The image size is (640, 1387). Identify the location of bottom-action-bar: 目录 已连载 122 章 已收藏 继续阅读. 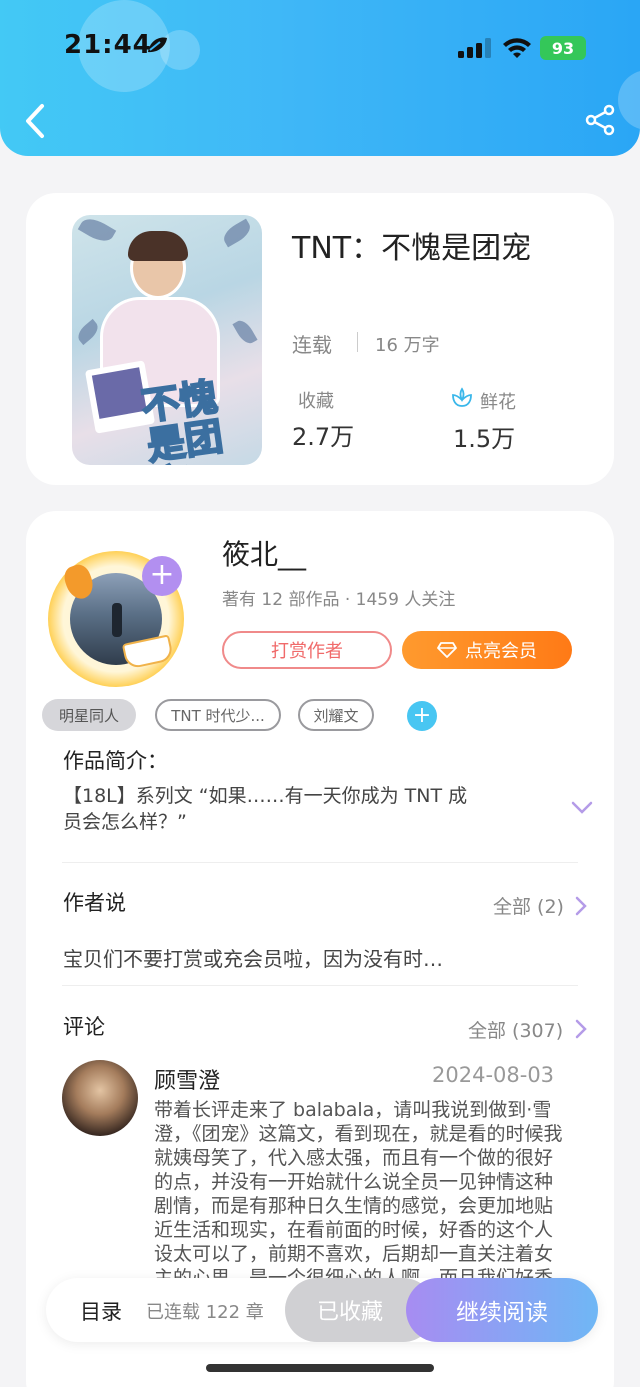
(322, 1310).